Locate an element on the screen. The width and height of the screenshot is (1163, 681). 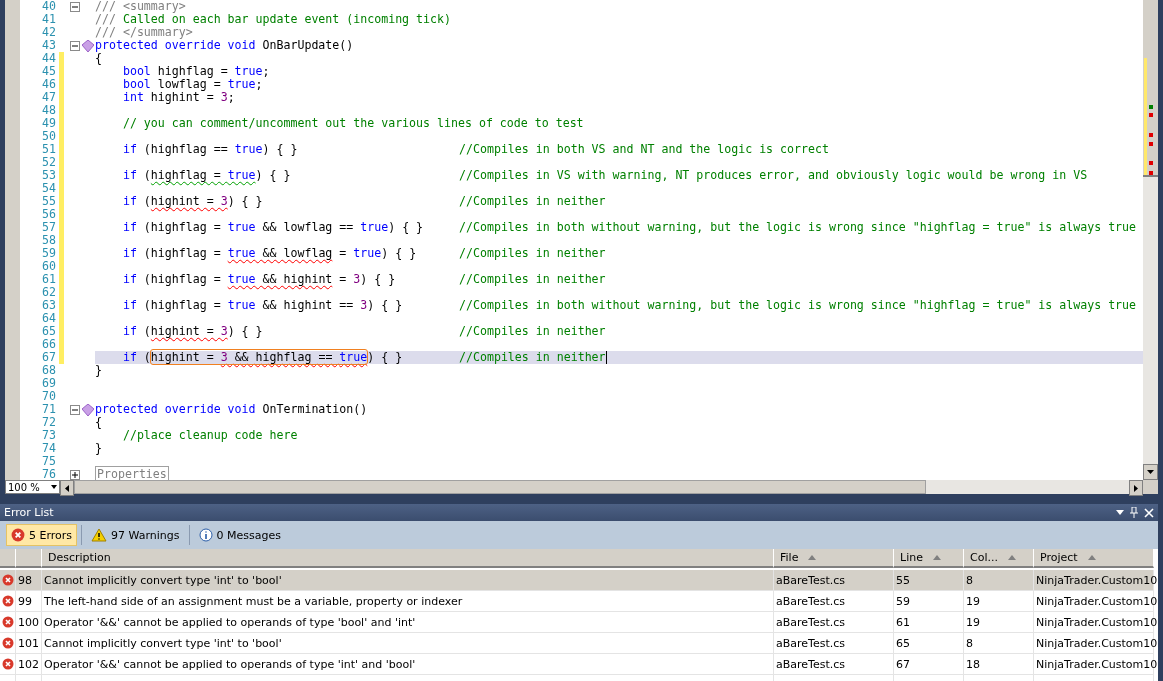
code-token: // you can comment/uncomment out the various lines of code to test is located at coordinates (352, 123).